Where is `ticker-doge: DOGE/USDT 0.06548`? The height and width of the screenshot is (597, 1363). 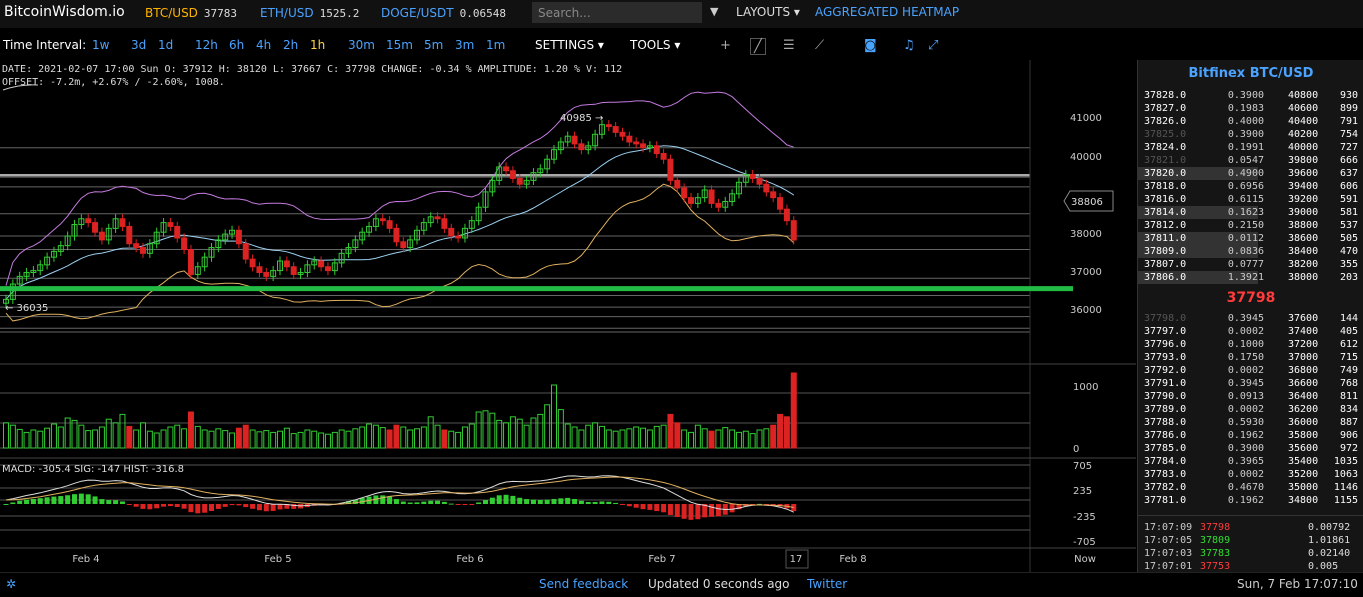
ticker-doge: DOGE/USDT 0.06548 is located at coordinates (443, 13).